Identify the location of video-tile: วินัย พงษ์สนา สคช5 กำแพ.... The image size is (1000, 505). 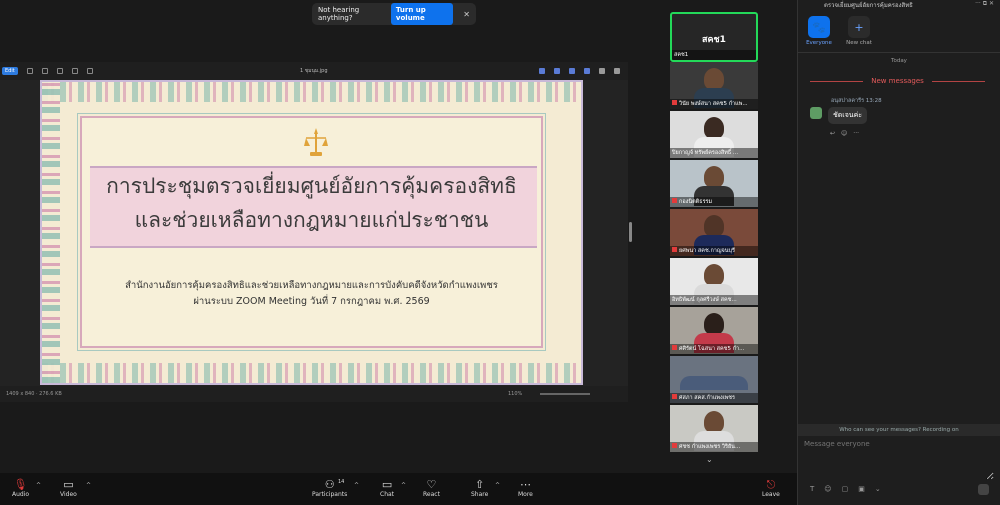
(714, 85).